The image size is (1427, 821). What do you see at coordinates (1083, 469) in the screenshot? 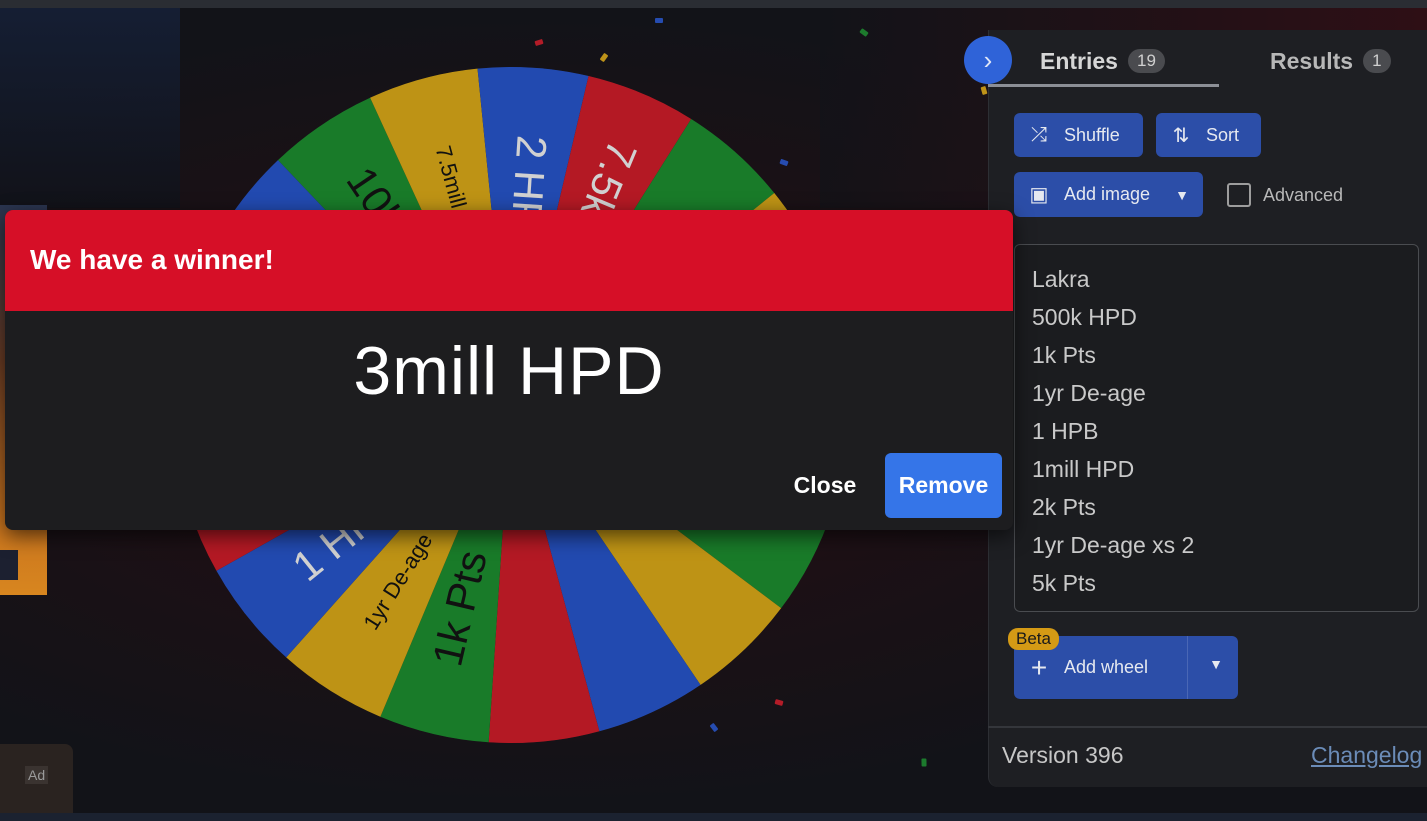
I see `entry-item: 1mill HPD` at bounding box center [1083, 469].